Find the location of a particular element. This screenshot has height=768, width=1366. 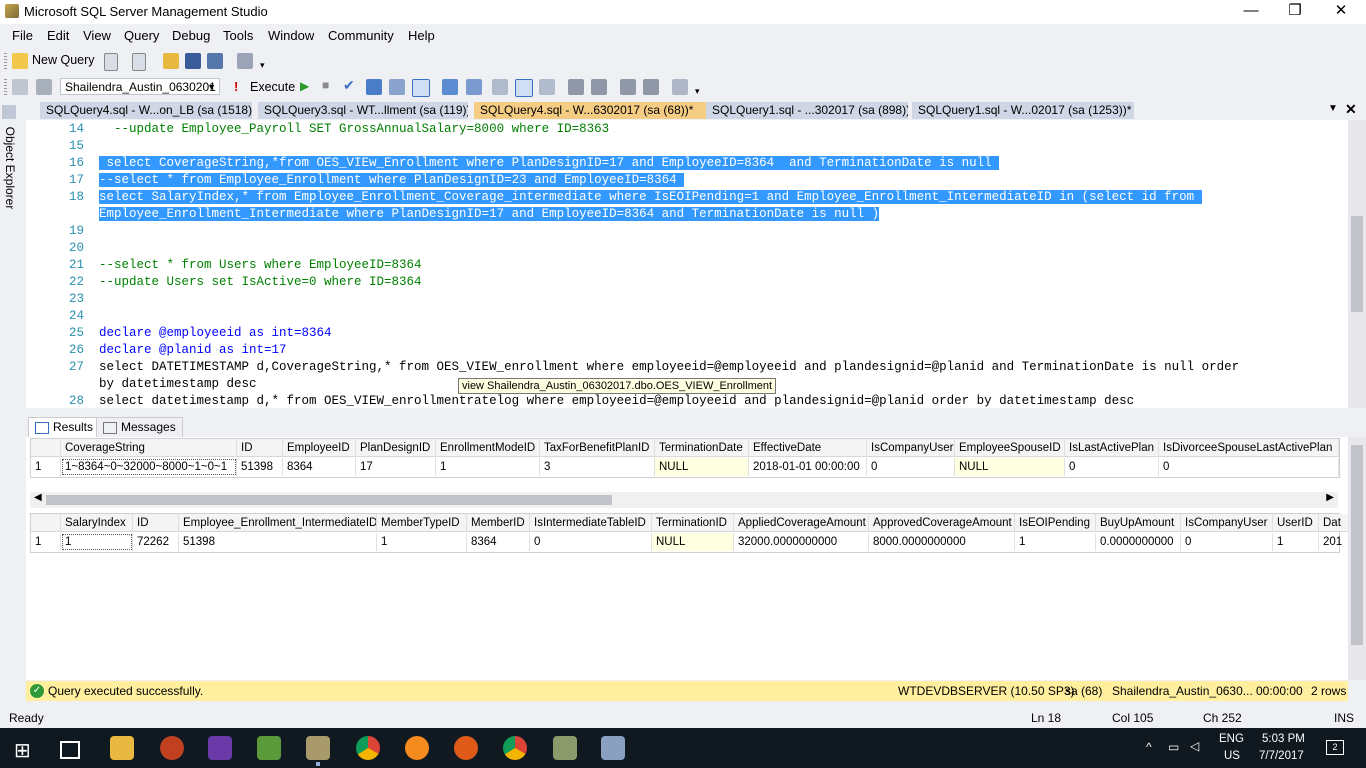

code-line: declare @planid as int=17 is located at coordinates (193, 350).